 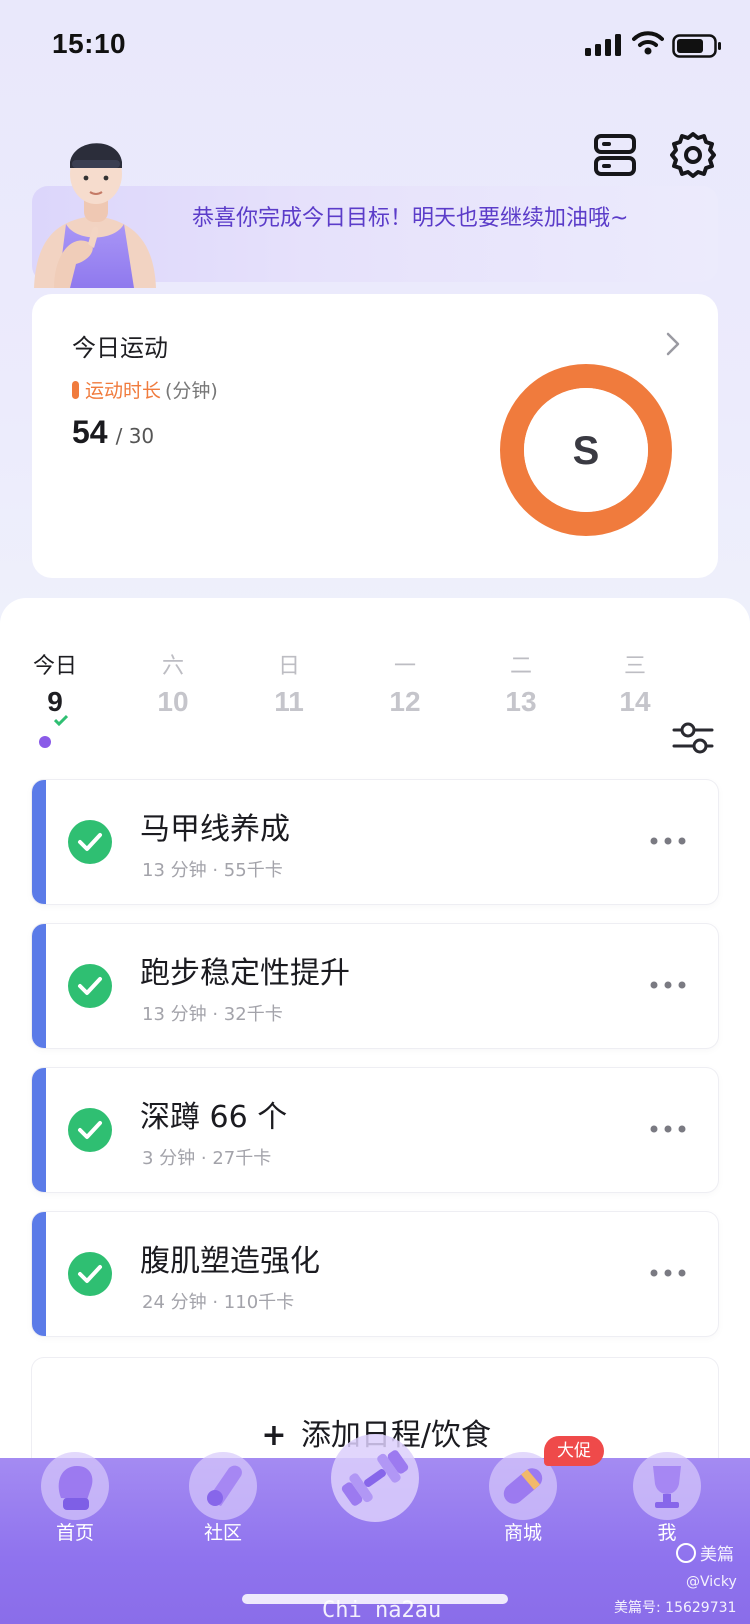 I want to click on task-meta: 13 分钟 · 55千卡, so click(x=212, y=870).